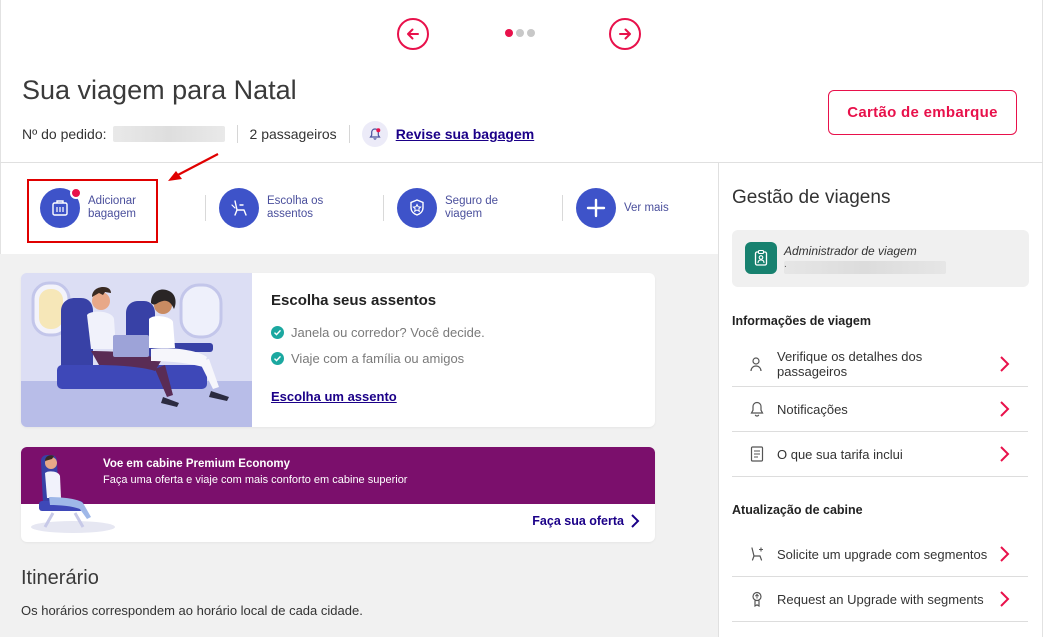 This screenshot has width=1043, height=637. What do you see at coordinates (239, 208) in the screenshot?
I see `seat-icon` at bounding box center [239, 208].